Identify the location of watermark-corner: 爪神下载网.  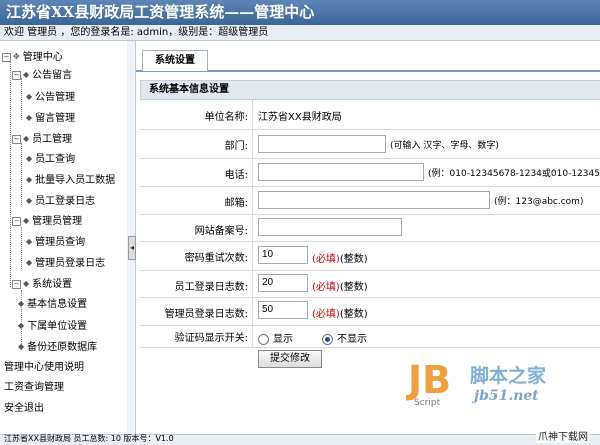
(563, 435).